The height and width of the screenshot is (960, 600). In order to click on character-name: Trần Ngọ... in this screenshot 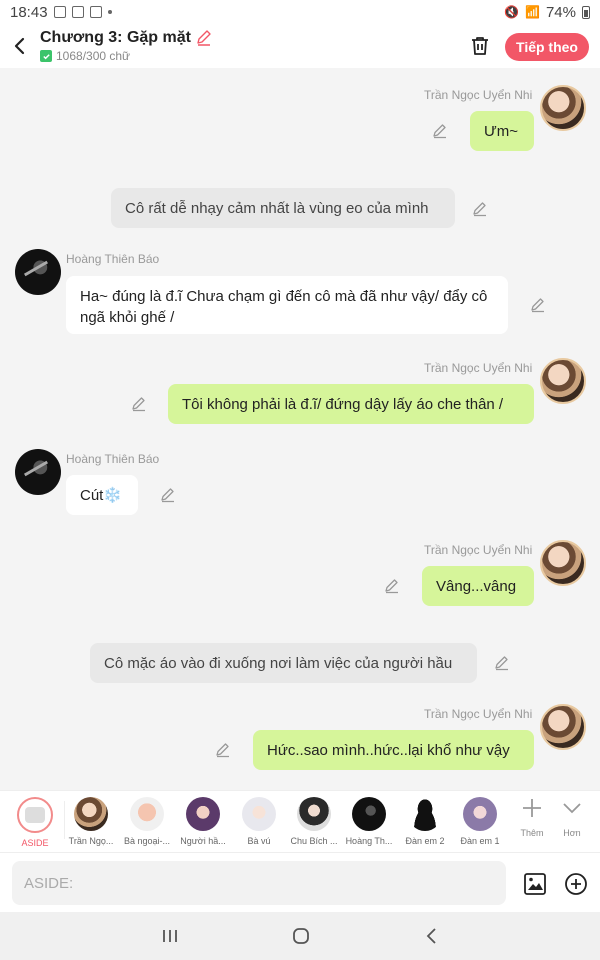, I will do `click(91, 841)`.